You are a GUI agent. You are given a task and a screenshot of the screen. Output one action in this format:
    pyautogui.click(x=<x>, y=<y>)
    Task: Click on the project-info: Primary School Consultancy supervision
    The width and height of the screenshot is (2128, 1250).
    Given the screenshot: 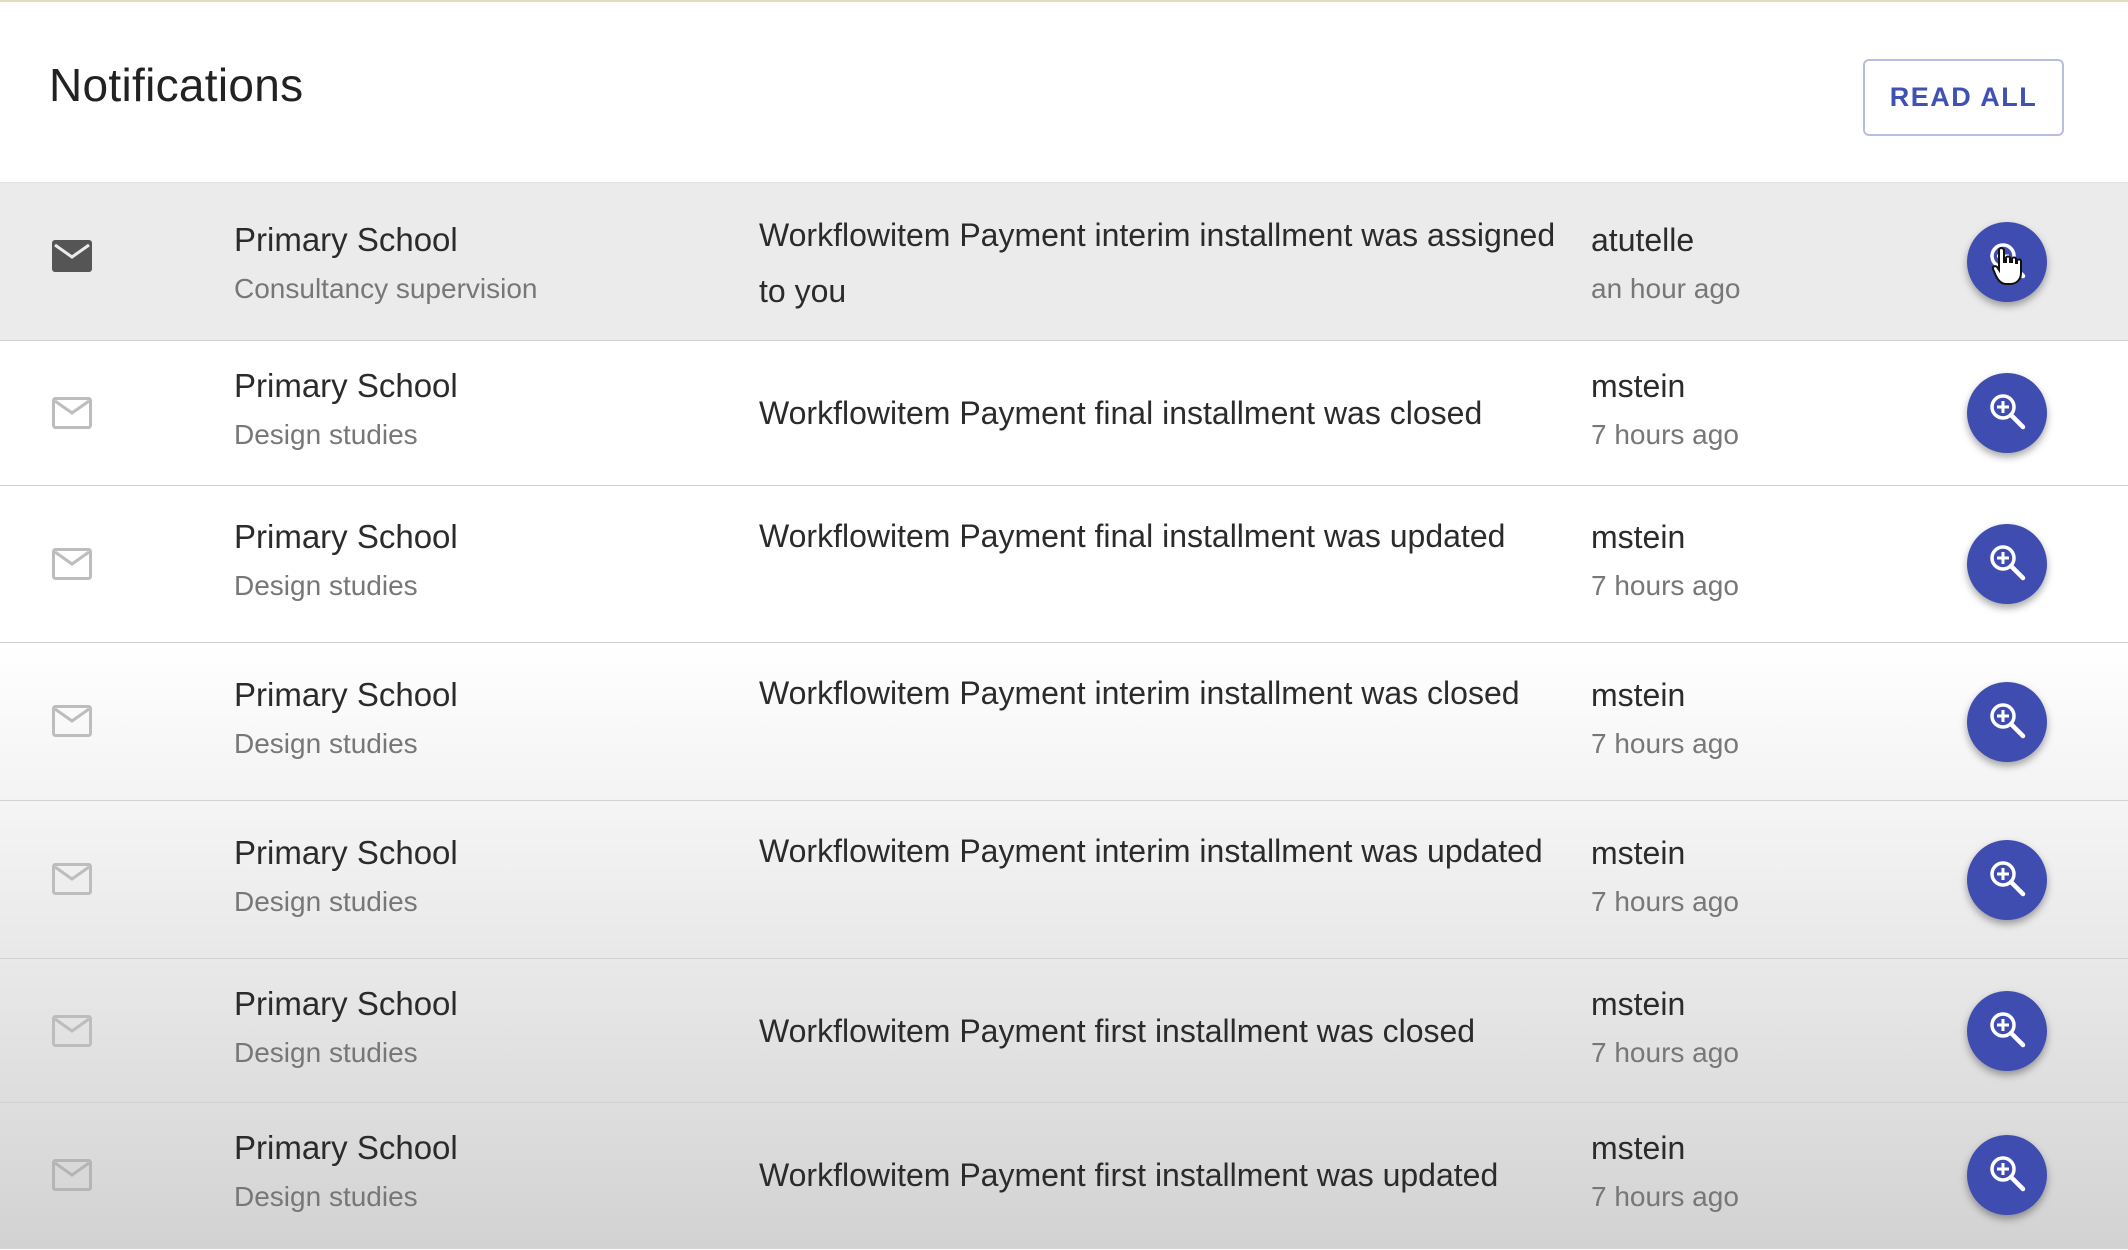 What is the action you would take?
    pyautogui.click(x=386, y=264)
    